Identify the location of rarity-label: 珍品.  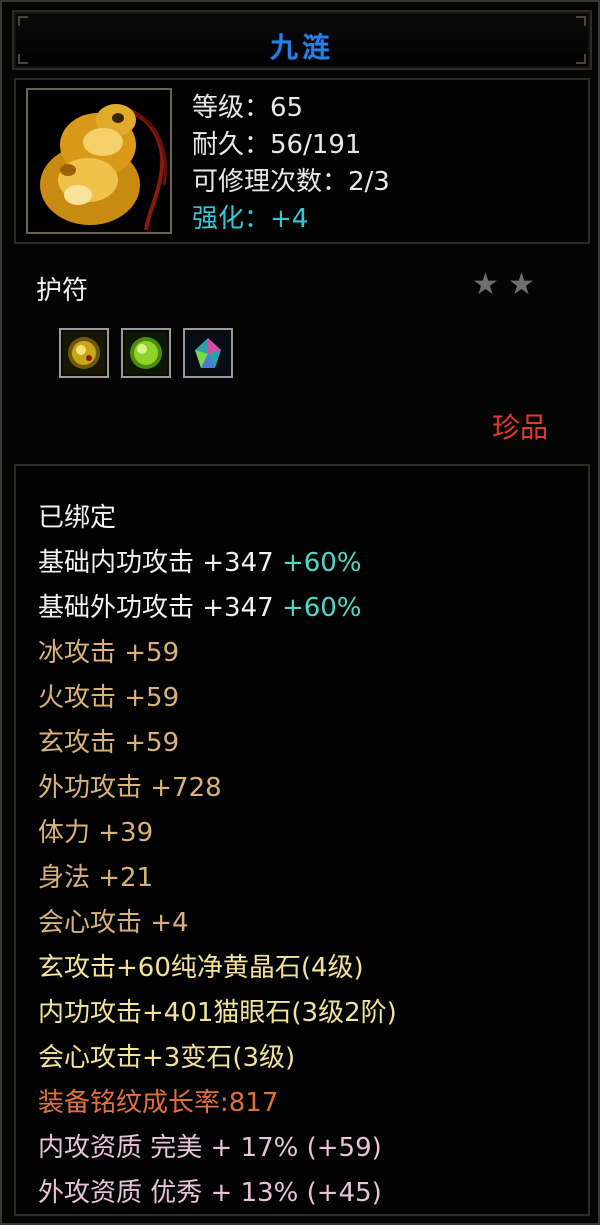
(520, 427).